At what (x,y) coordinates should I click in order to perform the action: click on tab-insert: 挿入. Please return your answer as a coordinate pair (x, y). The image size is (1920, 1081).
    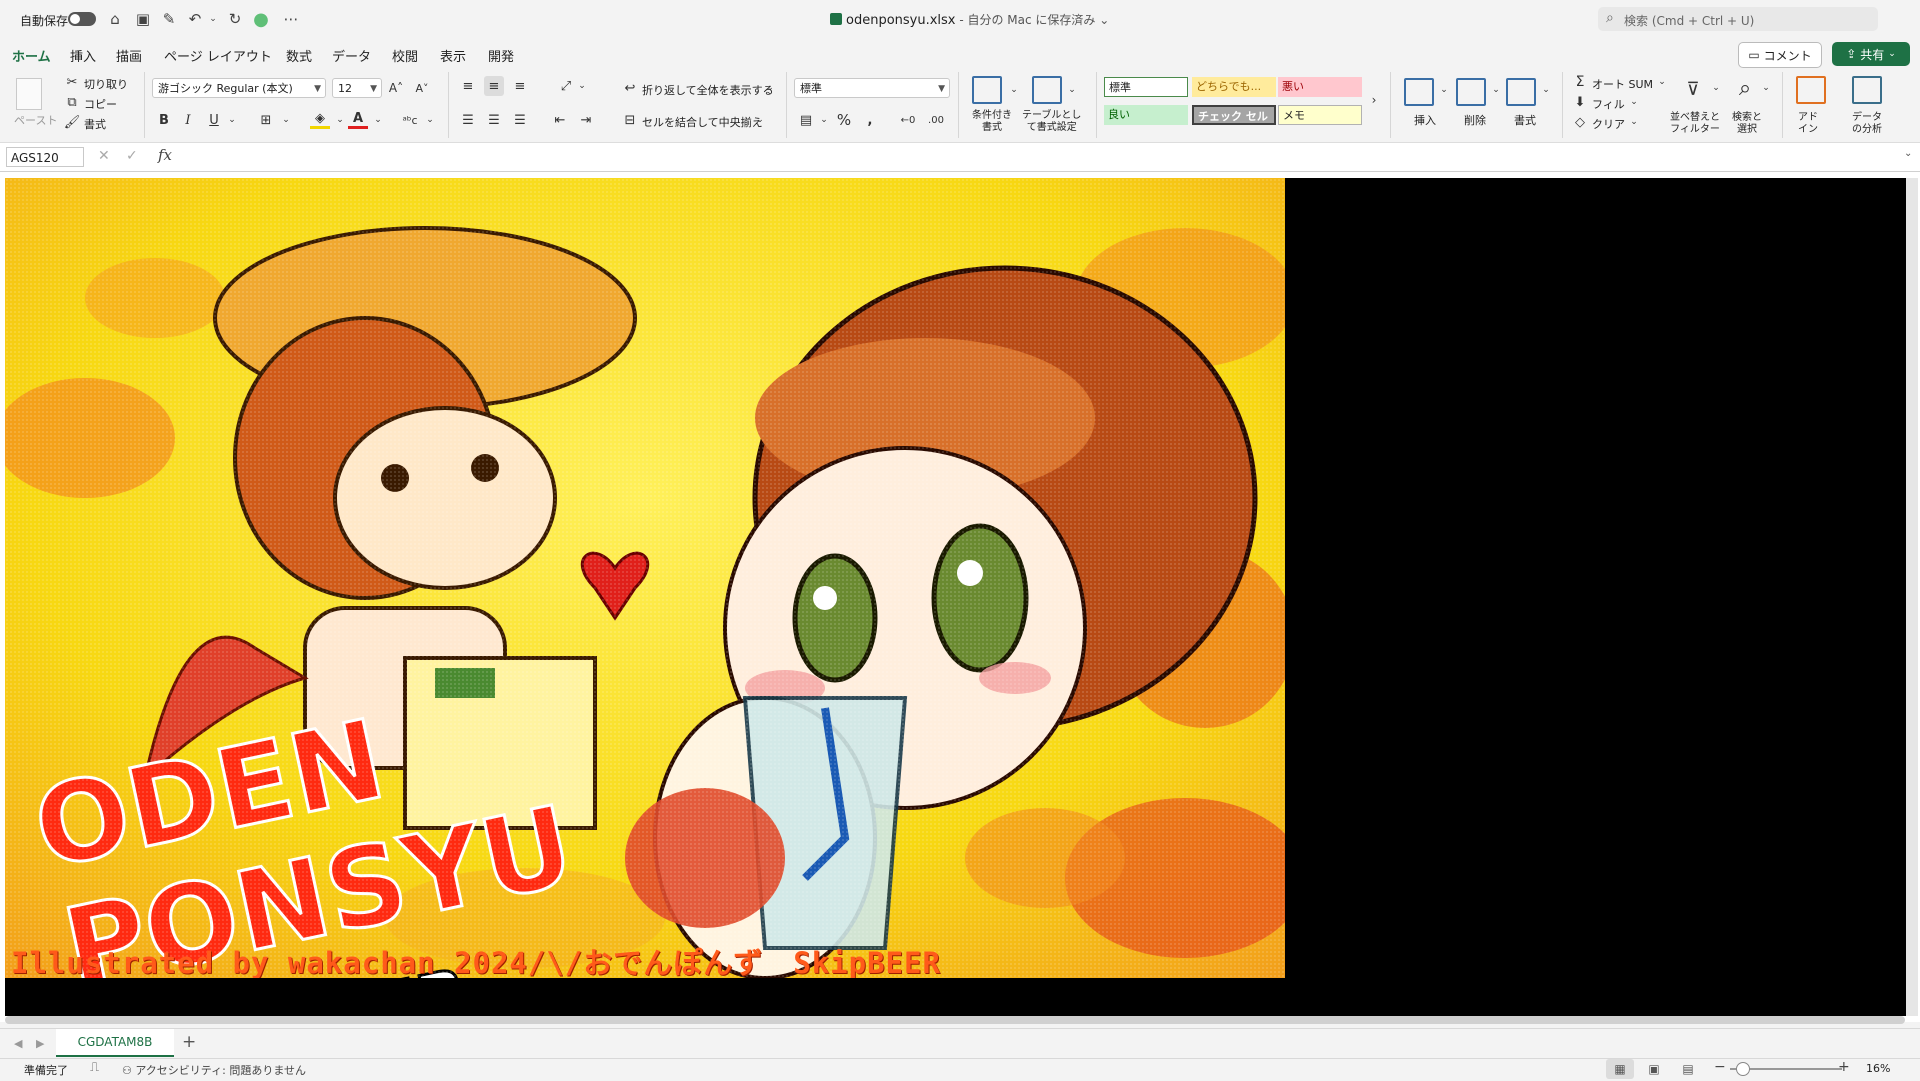
    Looking at the image, I should click on (83, 55).